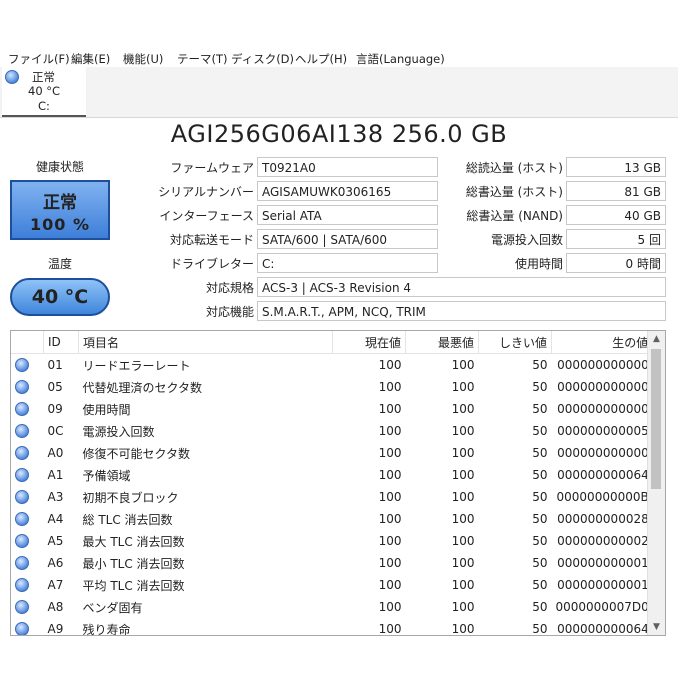 The image size is (678, 678). I want to click on interface-value: Serial ATA, so click(347, 215).